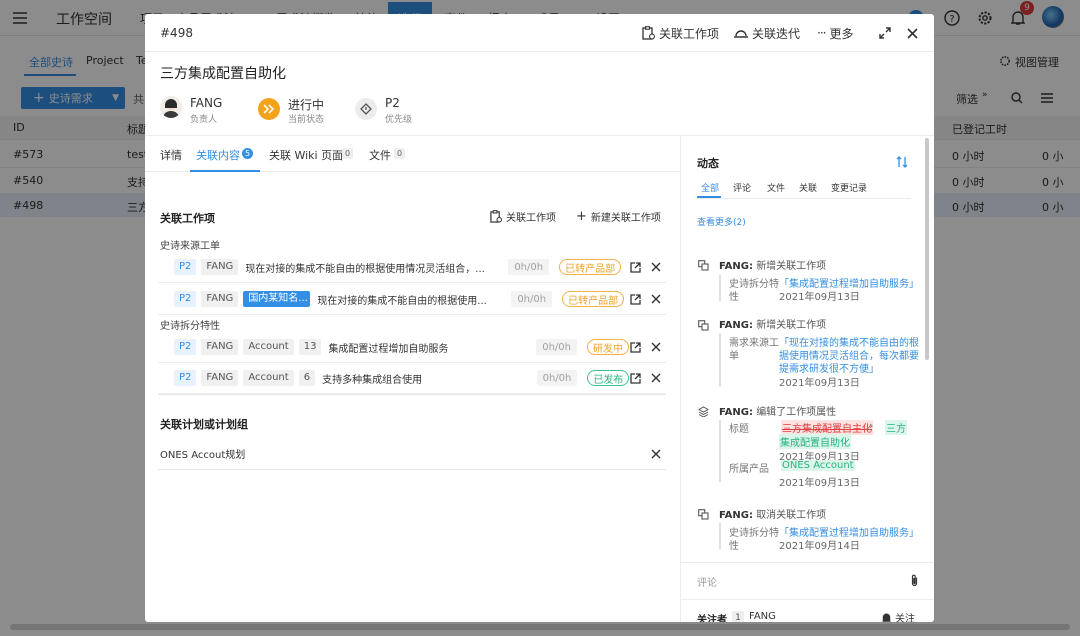  I want to click on priority-value: P2, so click(392, 103).